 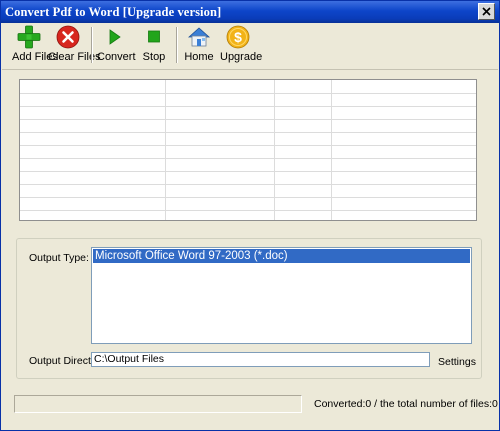 I want to click on convert-label: Convert, so click(x=116, y=57).